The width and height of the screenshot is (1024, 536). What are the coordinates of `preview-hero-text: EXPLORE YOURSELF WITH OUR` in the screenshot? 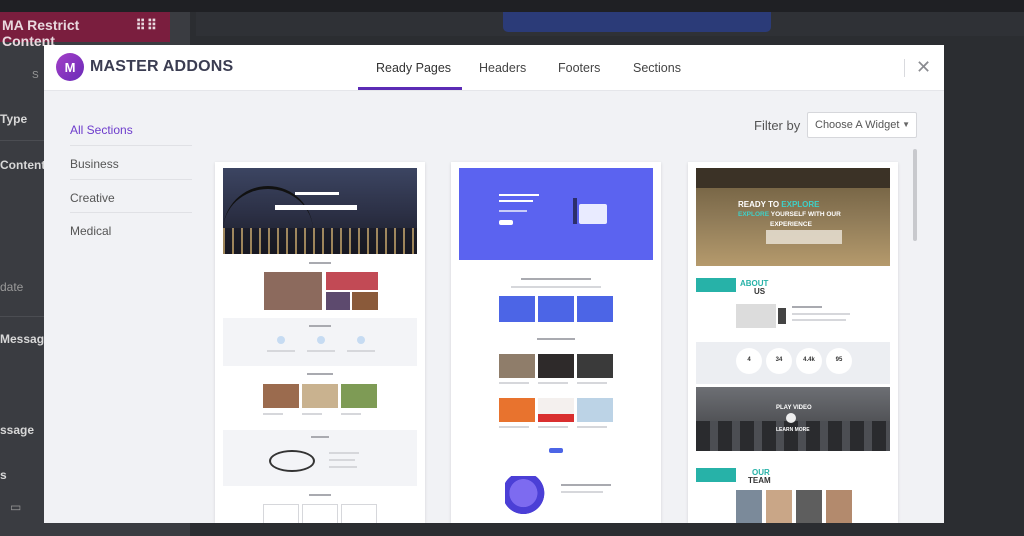 It's located at (789, 214).